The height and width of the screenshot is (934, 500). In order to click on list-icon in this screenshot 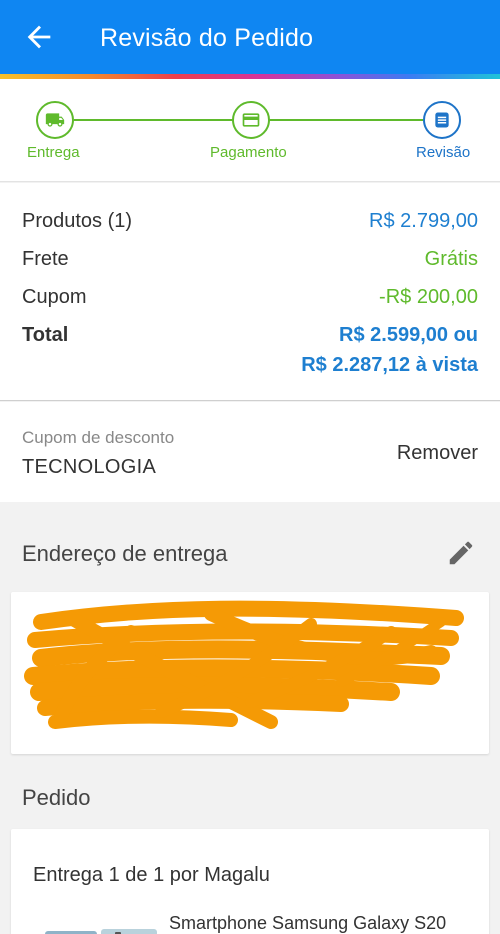, I will do `click(442, 120)`.